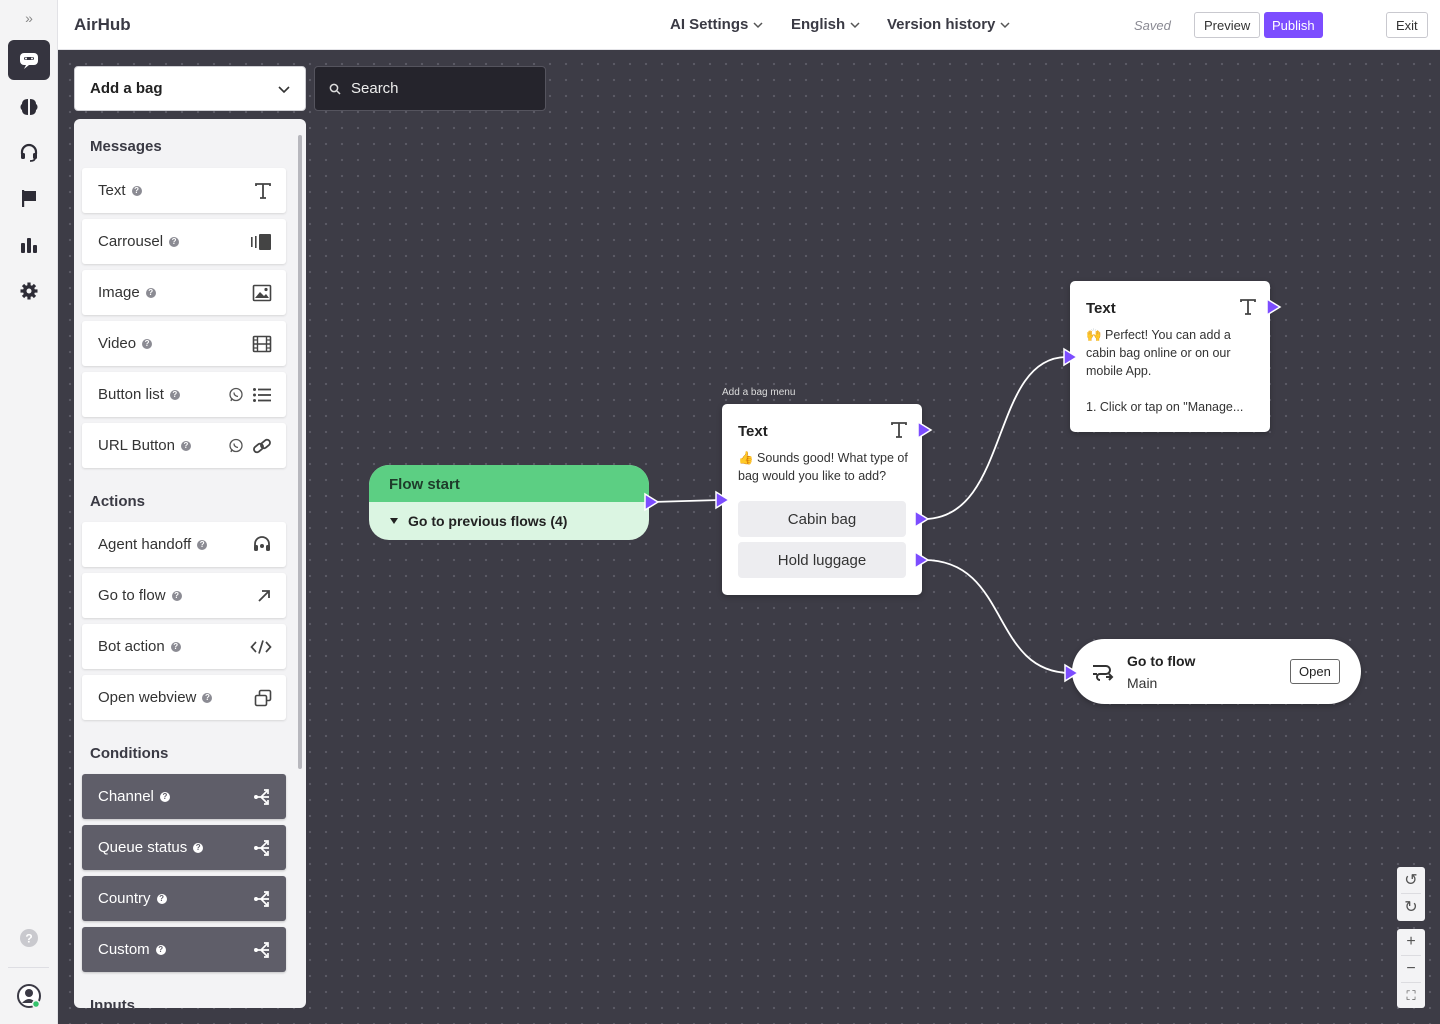 The image size is (1440, 1024). I want to click on target-flow: Main, so click(1142, 683).